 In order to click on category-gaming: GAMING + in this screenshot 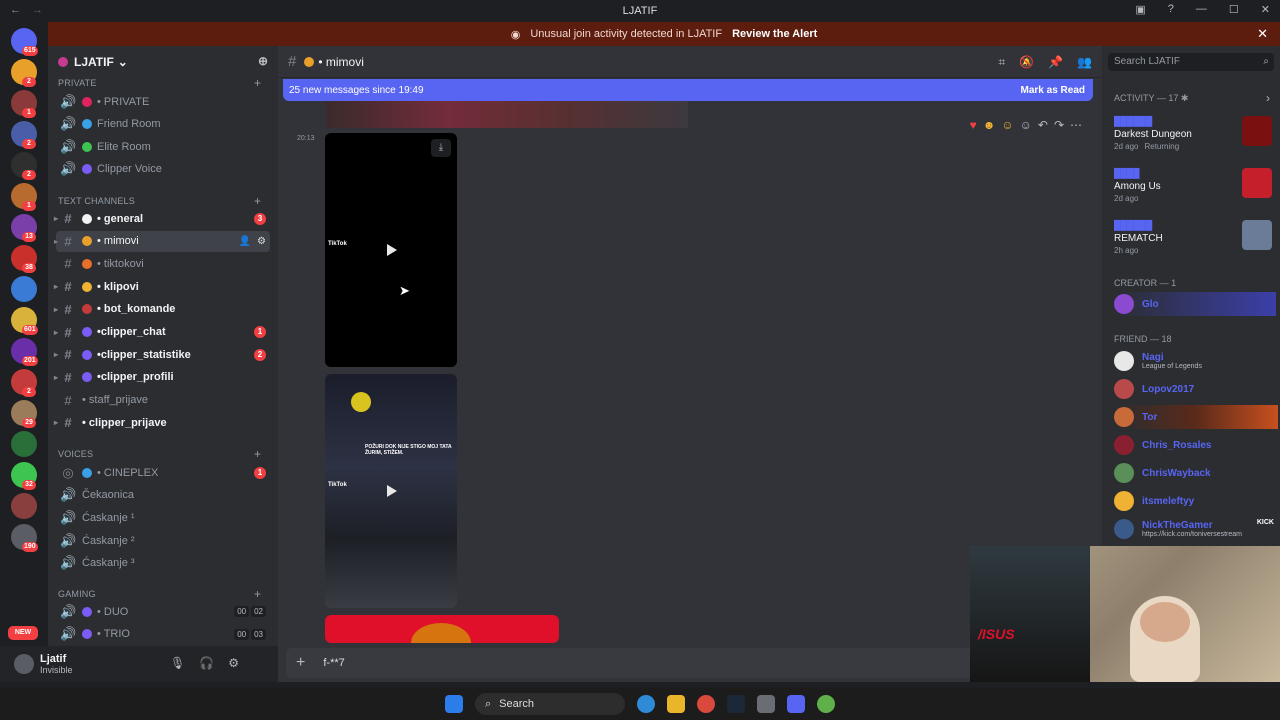, I will do `click(159, 594)`.